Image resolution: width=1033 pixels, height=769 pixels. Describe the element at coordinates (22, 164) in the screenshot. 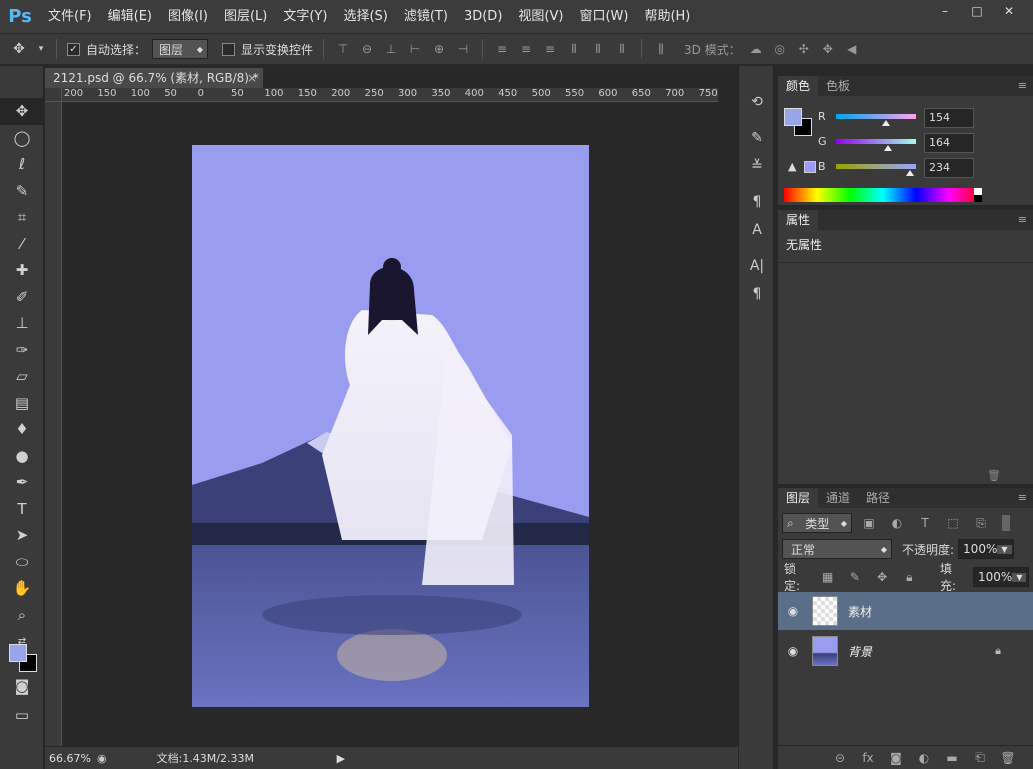

I see `lasso-tool-icon: ℓ` at that location.